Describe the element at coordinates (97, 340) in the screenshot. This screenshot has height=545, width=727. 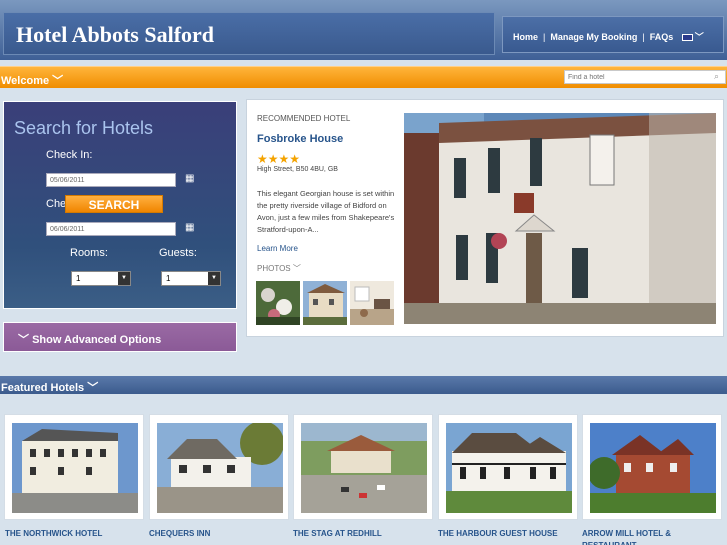
I see `advanced-options-label: Show Advanced Options` at that location.